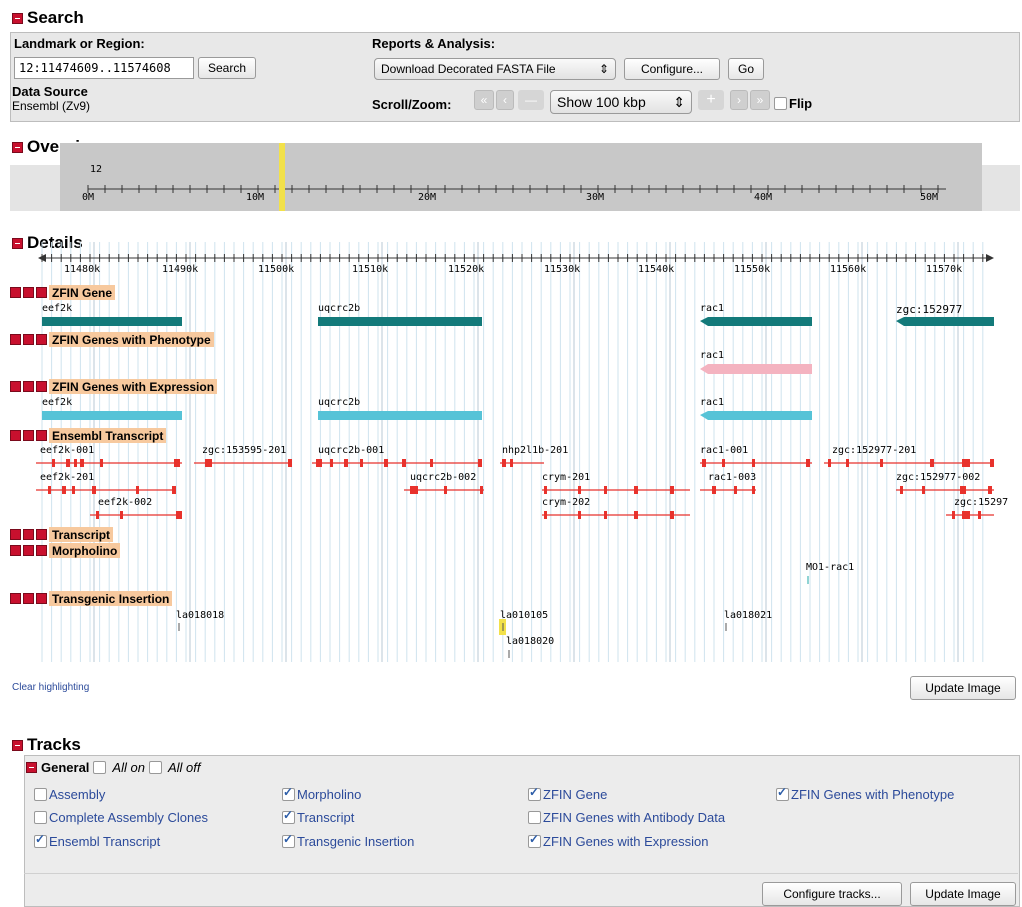 The height and width of the screenshot is (907, 1022). What do you see at coordinates (865, 793) in the screenshot?
I see `track-option-zfin-pheno: ZFIN Genes with Phenotype` at bounding box center [865, 793].